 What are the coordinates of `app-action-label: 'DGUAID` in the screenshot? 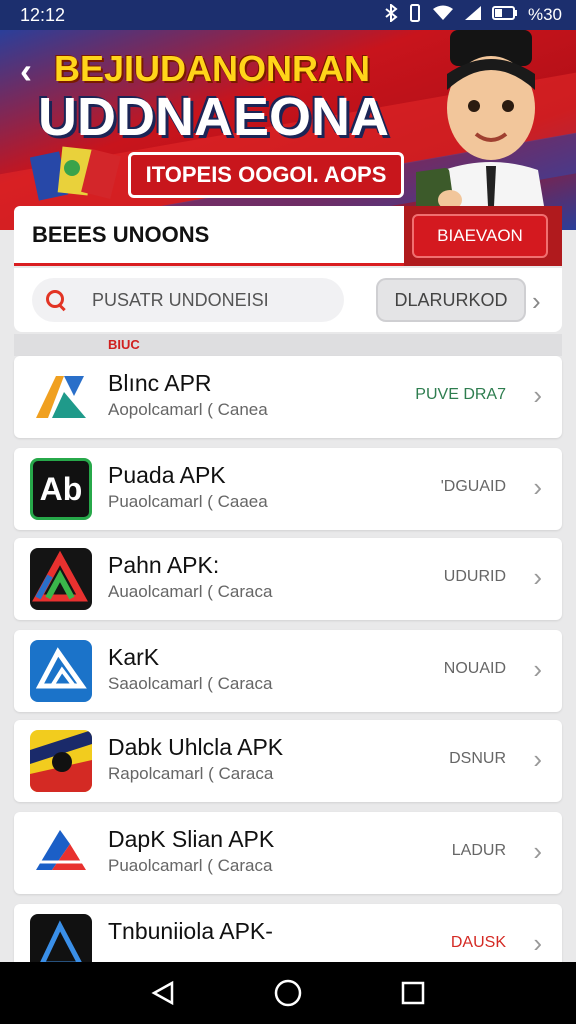 It's located at (473, 487).